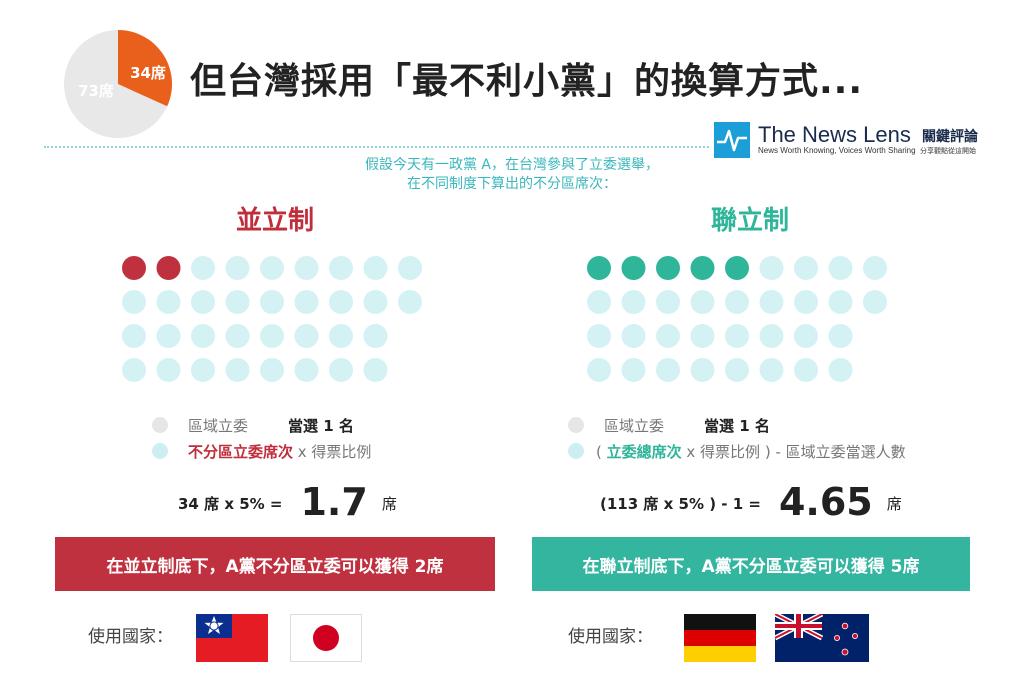  What do you see at coordinates (822, 638) in the screenshot?
I see `new-zealand-flag` at bounding box center [822, 638].